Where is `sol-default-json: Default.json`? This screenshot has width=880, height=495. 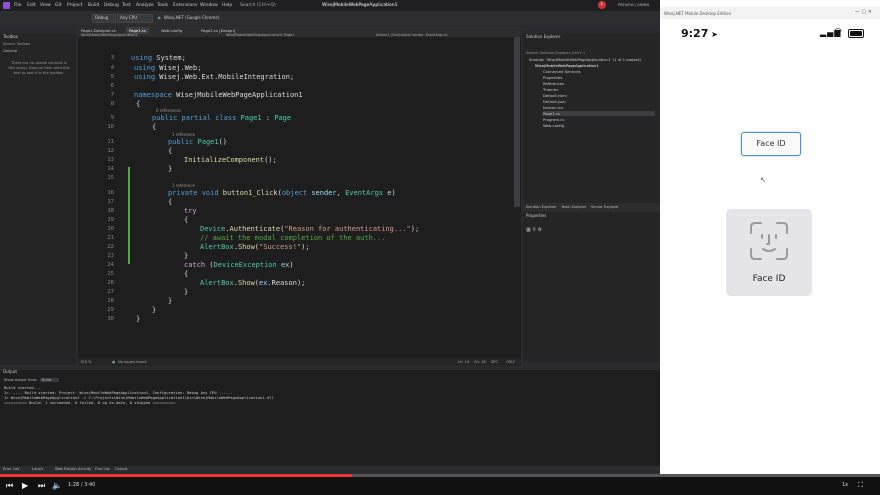
sol-default-json: Default.json is located at coordinates (554, 101).